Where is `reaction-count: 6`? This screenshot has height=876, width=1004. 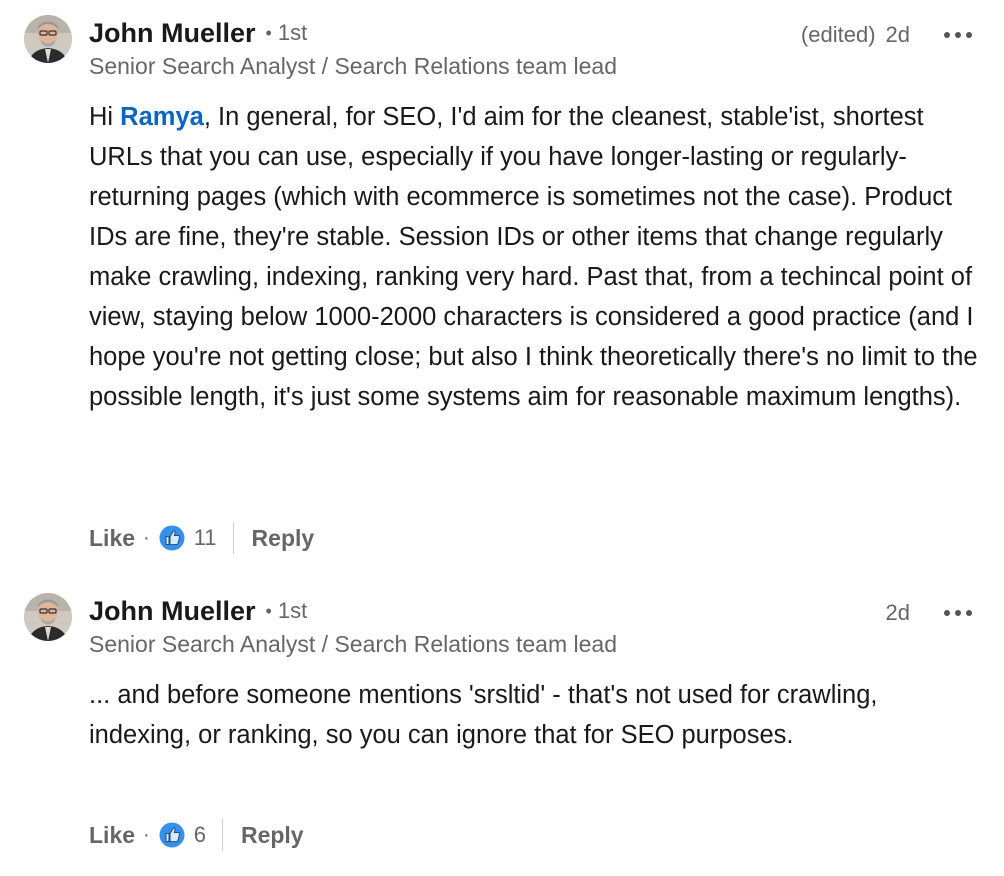
reaction-count: 6 is located at coordinates (200, 835).